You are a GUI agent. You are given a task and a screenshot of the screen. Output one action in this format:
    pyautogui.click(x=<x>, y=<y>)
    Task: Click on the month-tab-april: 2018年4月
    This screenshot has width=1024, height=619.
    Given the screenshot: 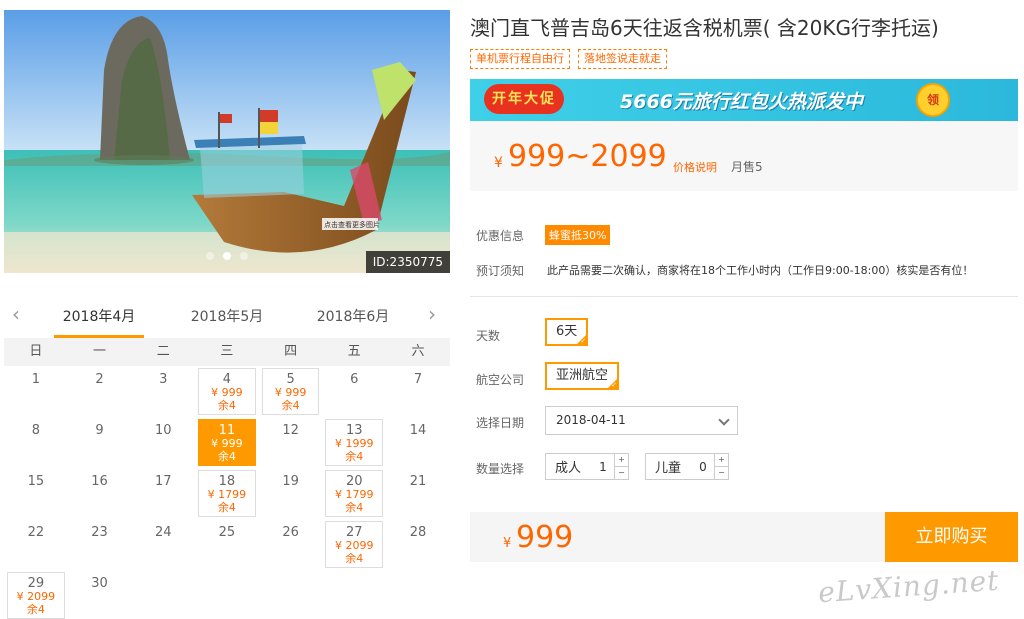 What is the action you would take?
    pyautogui.click(x=99, y=317)
    